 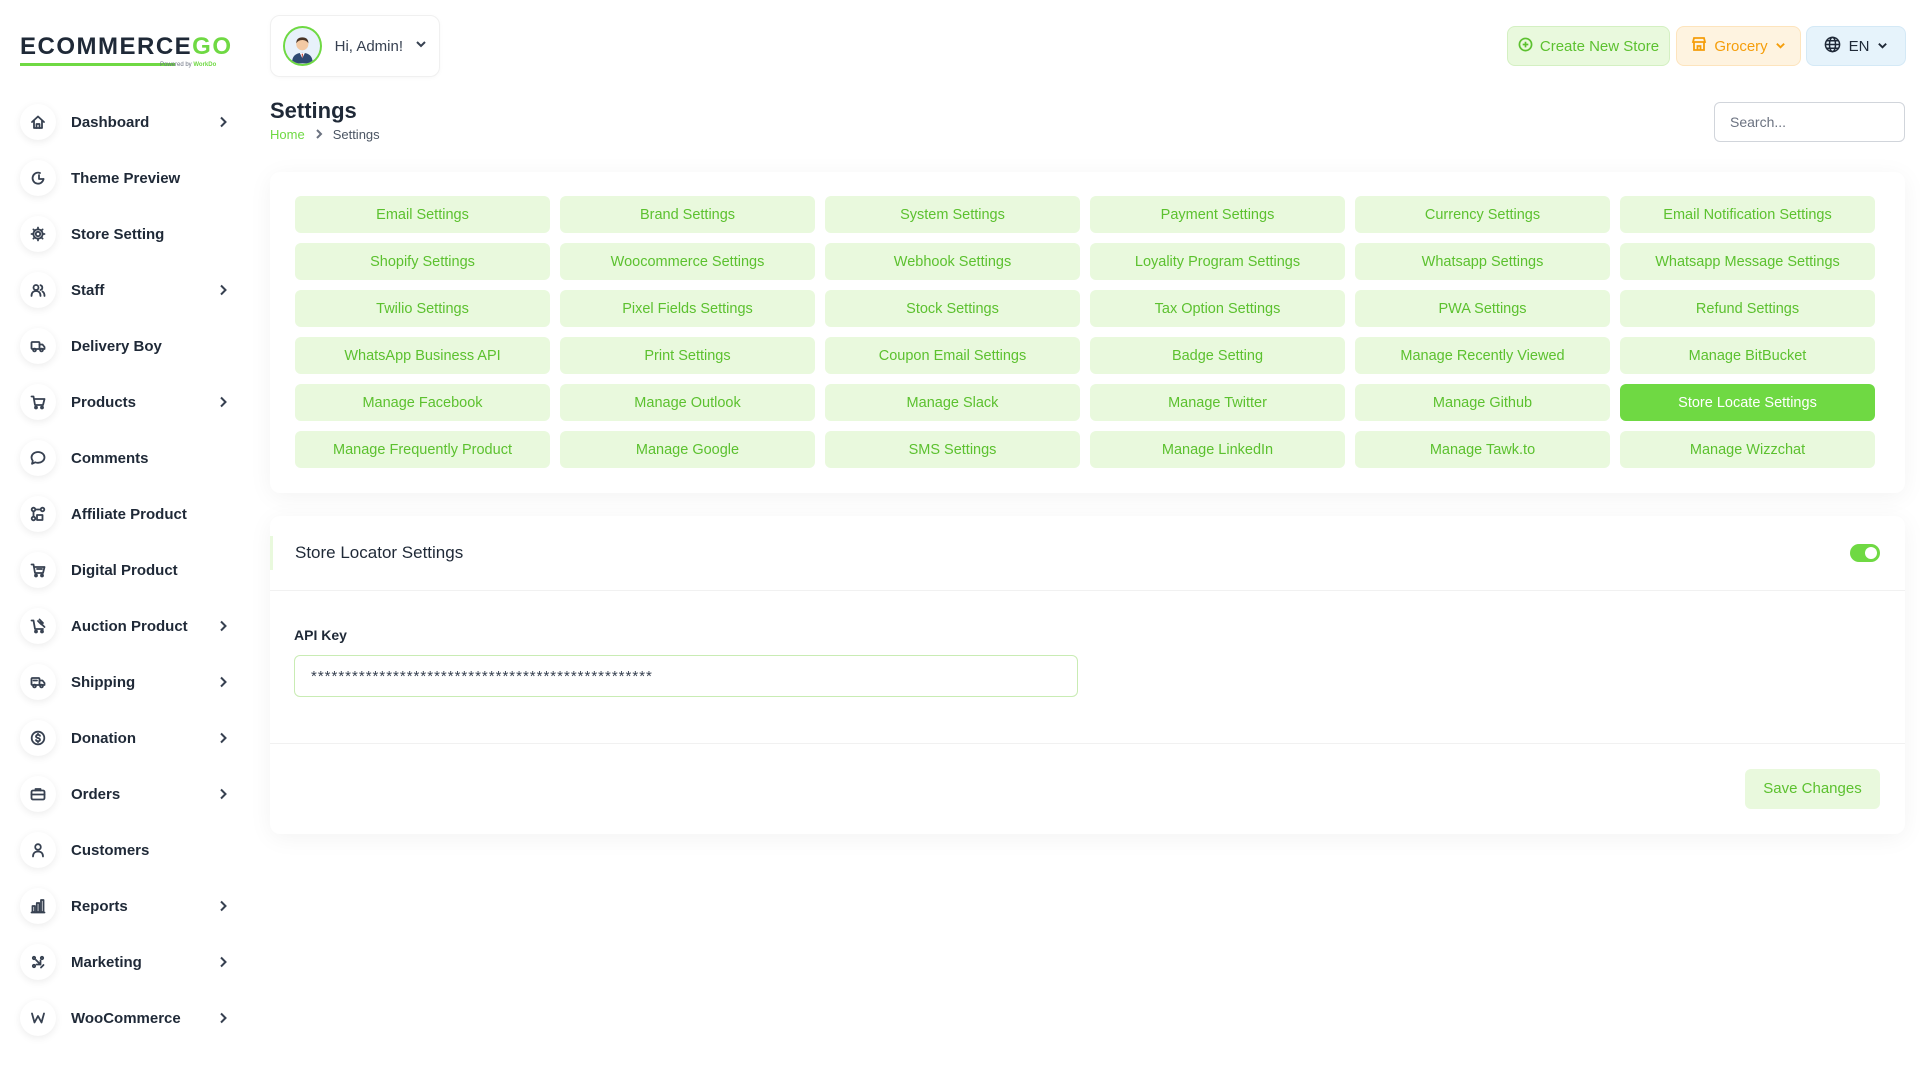 I want to click on tab-manage-github: Manage Github, so click(x=1482, y=402).